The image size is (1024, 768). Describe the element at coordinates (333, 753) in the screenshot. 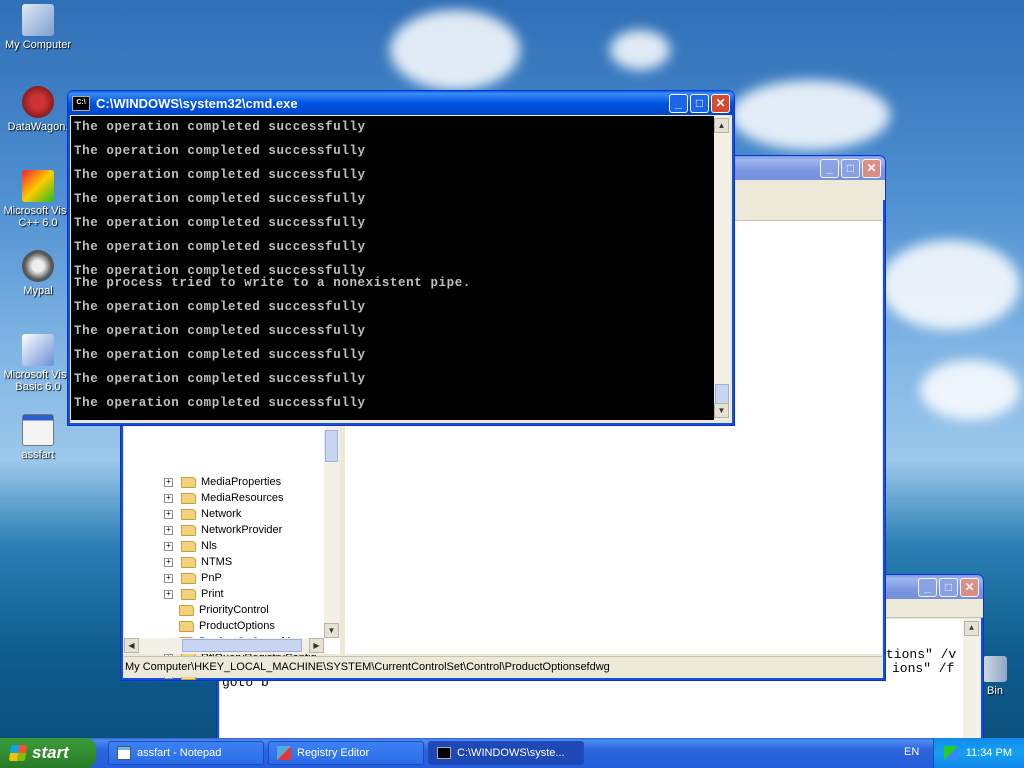

I see `taskbar-item-label: Registry Editor` at that location.